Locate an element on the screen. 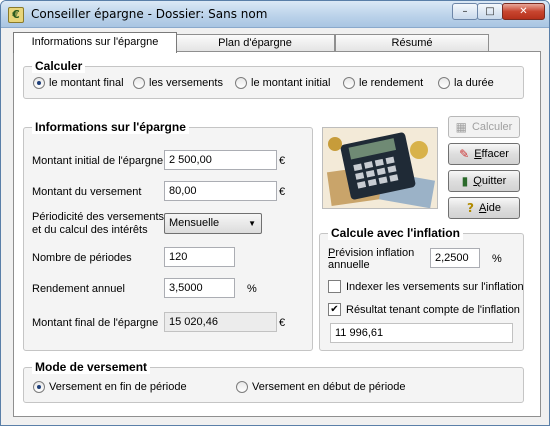 This screenshot has height=426, width=550. montant-final-label: Montant final de l'épargne is located at coordinates (95, 323).